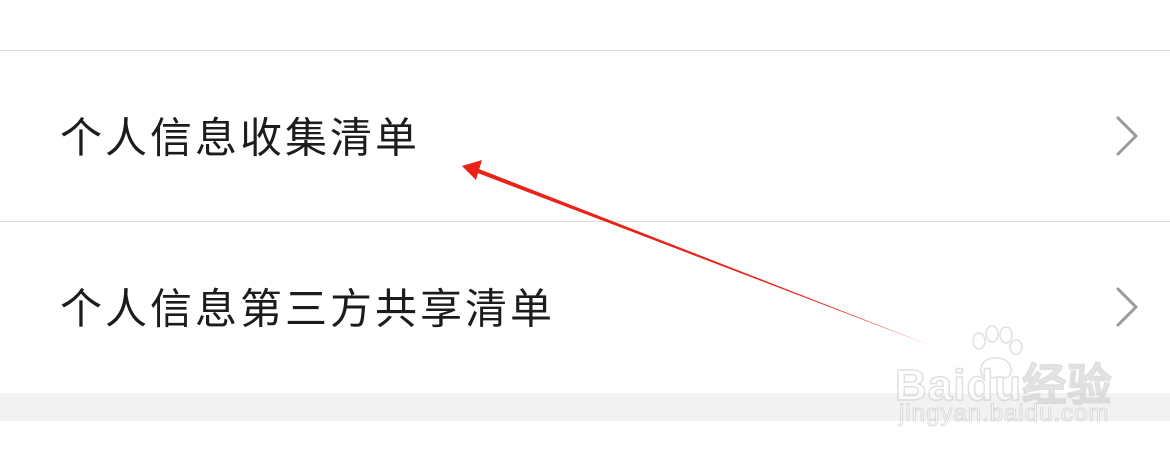  I want to click on list-item-label: 个人信息第三方共享清单, so click(308, 309).